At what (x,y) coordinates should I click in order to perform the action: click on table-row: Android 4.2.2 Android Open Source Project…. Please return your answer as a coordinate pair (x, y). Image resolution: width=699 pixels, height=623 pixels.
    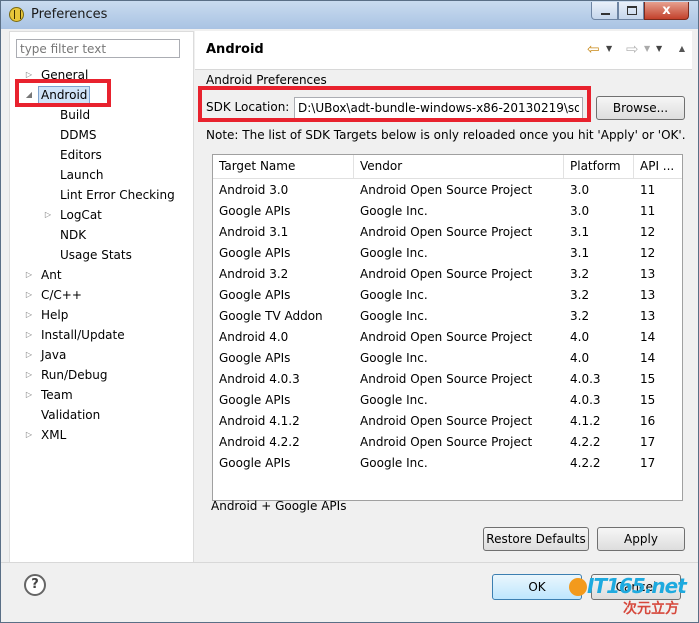
    Looking at the image, I should click on (447, 442).